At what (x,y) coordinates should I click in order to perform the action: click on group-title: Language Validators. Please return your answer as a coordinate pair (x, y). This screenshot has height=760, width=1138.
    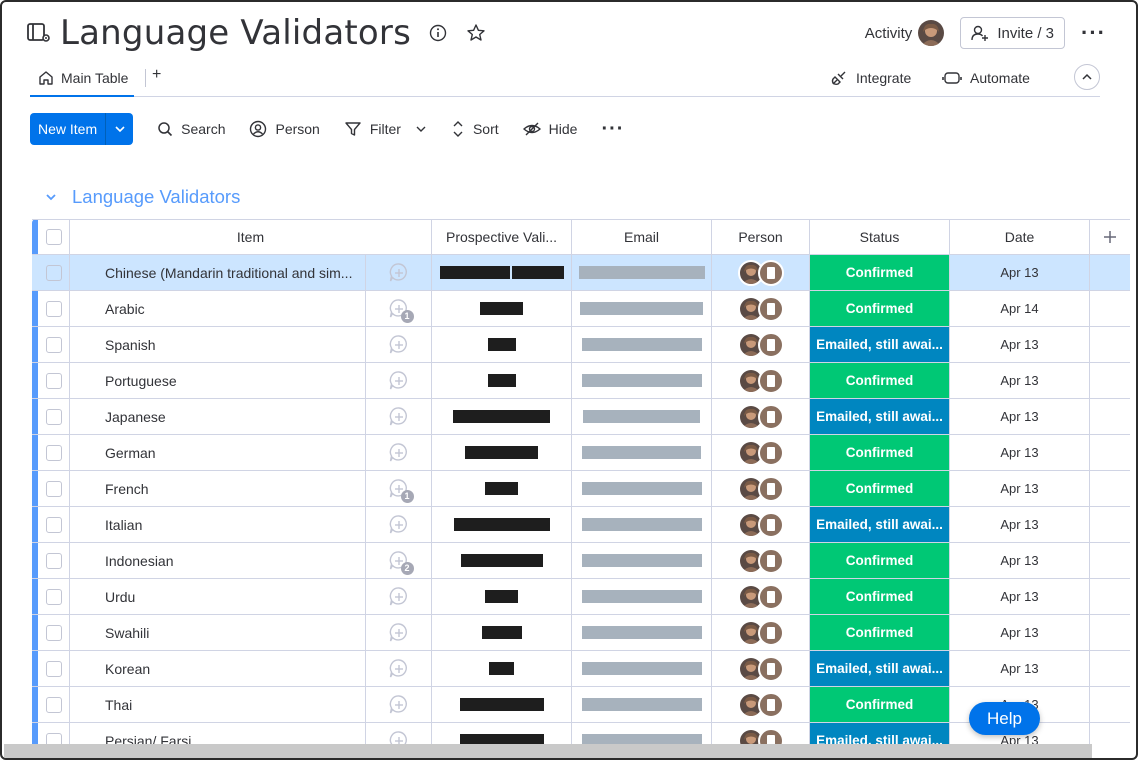
    Looking at the image, I should click on (156, 197).